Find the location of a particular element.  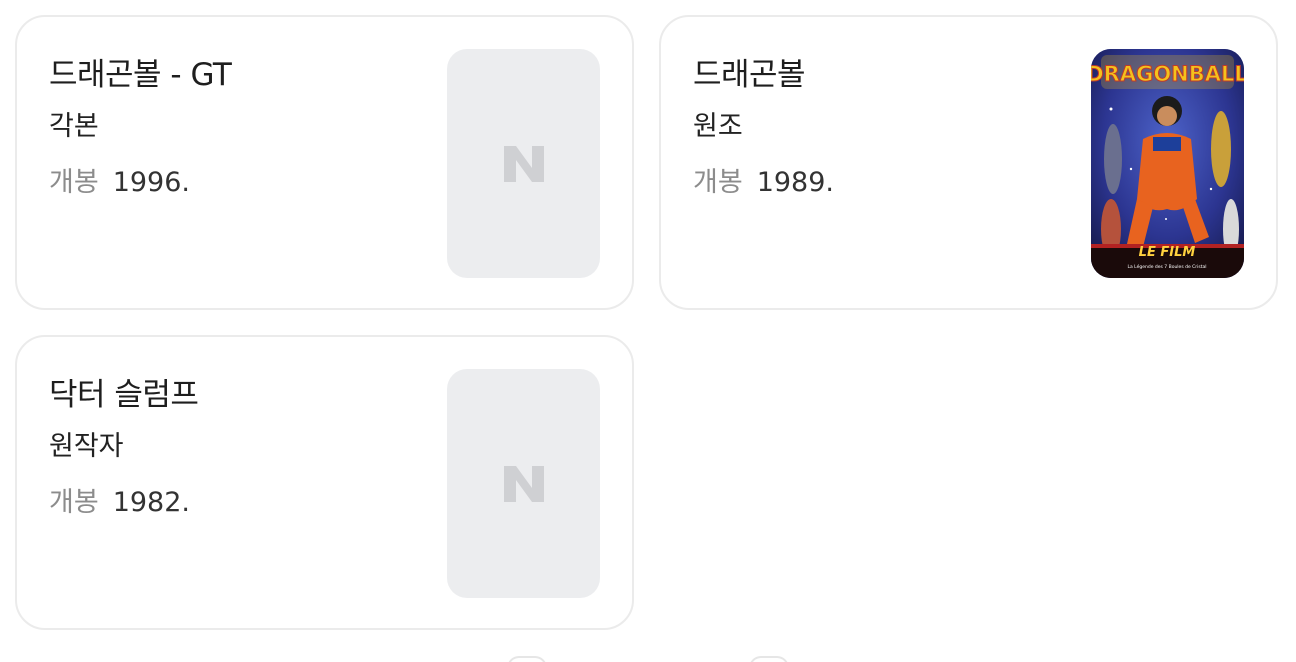

poster-caption: LE FILM is located at coordinates (1167, 252).